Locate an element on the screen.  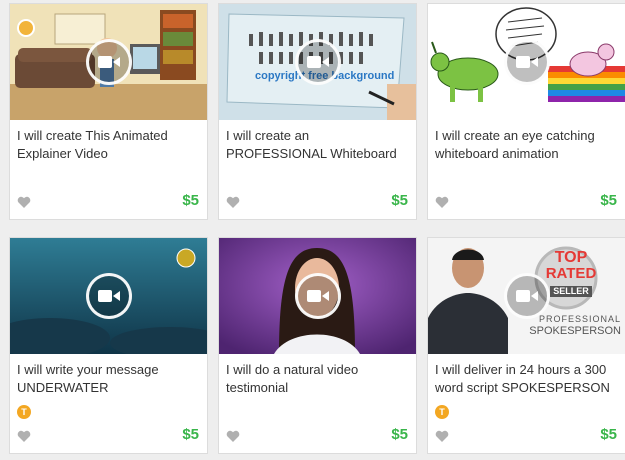
gig-thumbnail: copyright free background is located at coordinates (317, 62).